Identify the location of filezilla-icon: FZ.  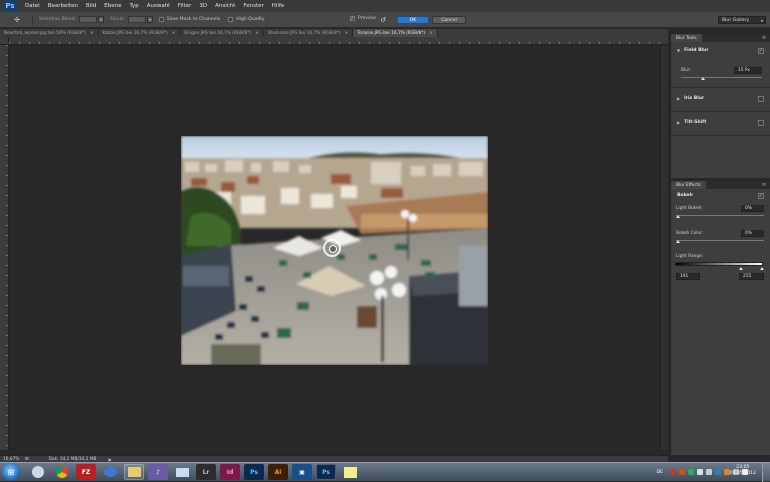
(86, 472).